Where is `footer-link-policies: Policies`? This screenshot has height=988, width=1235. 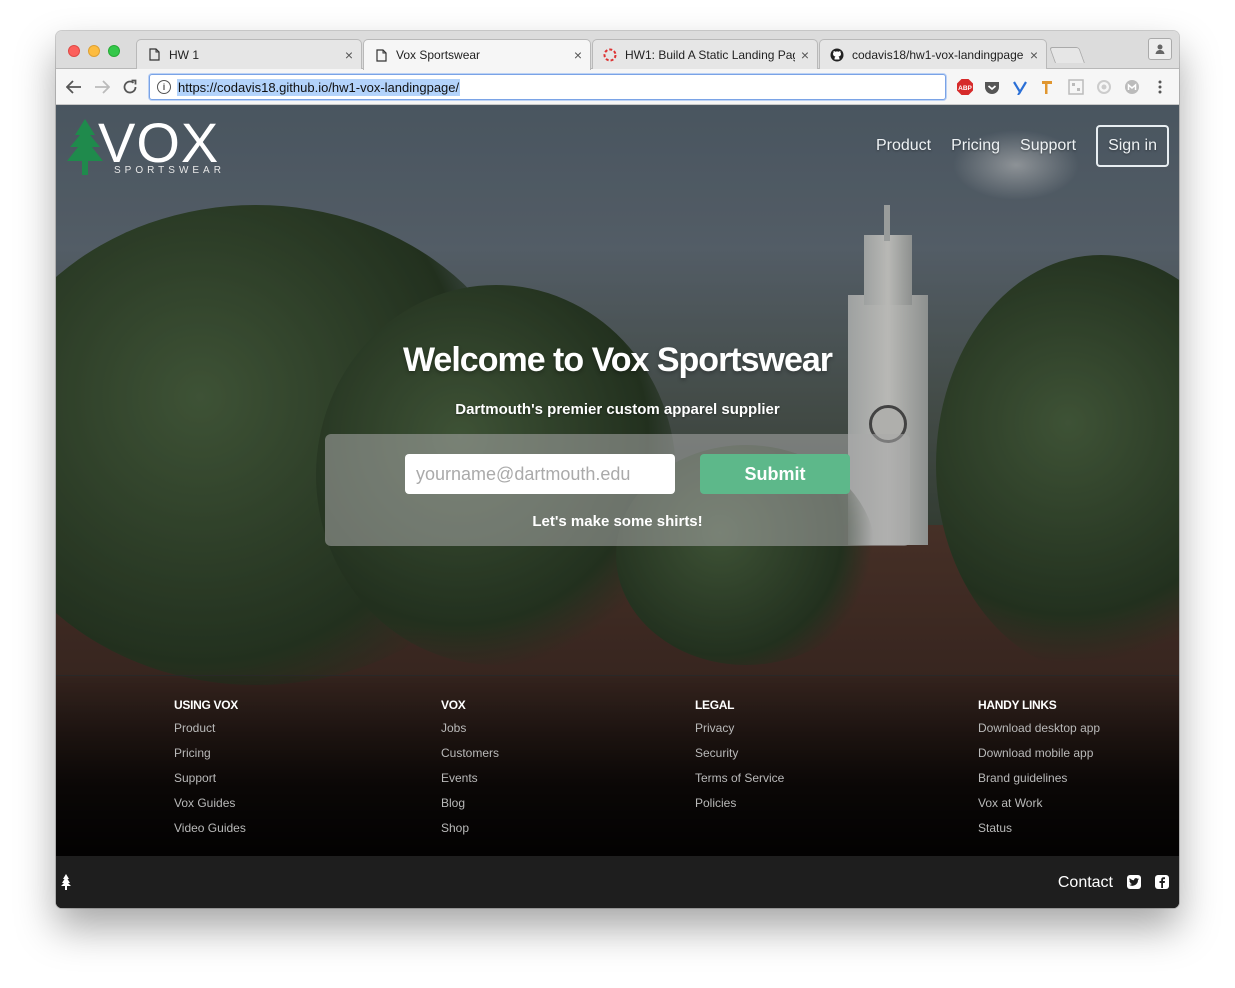 footer-link-policies: Policies is located at coordinates (739, 809).